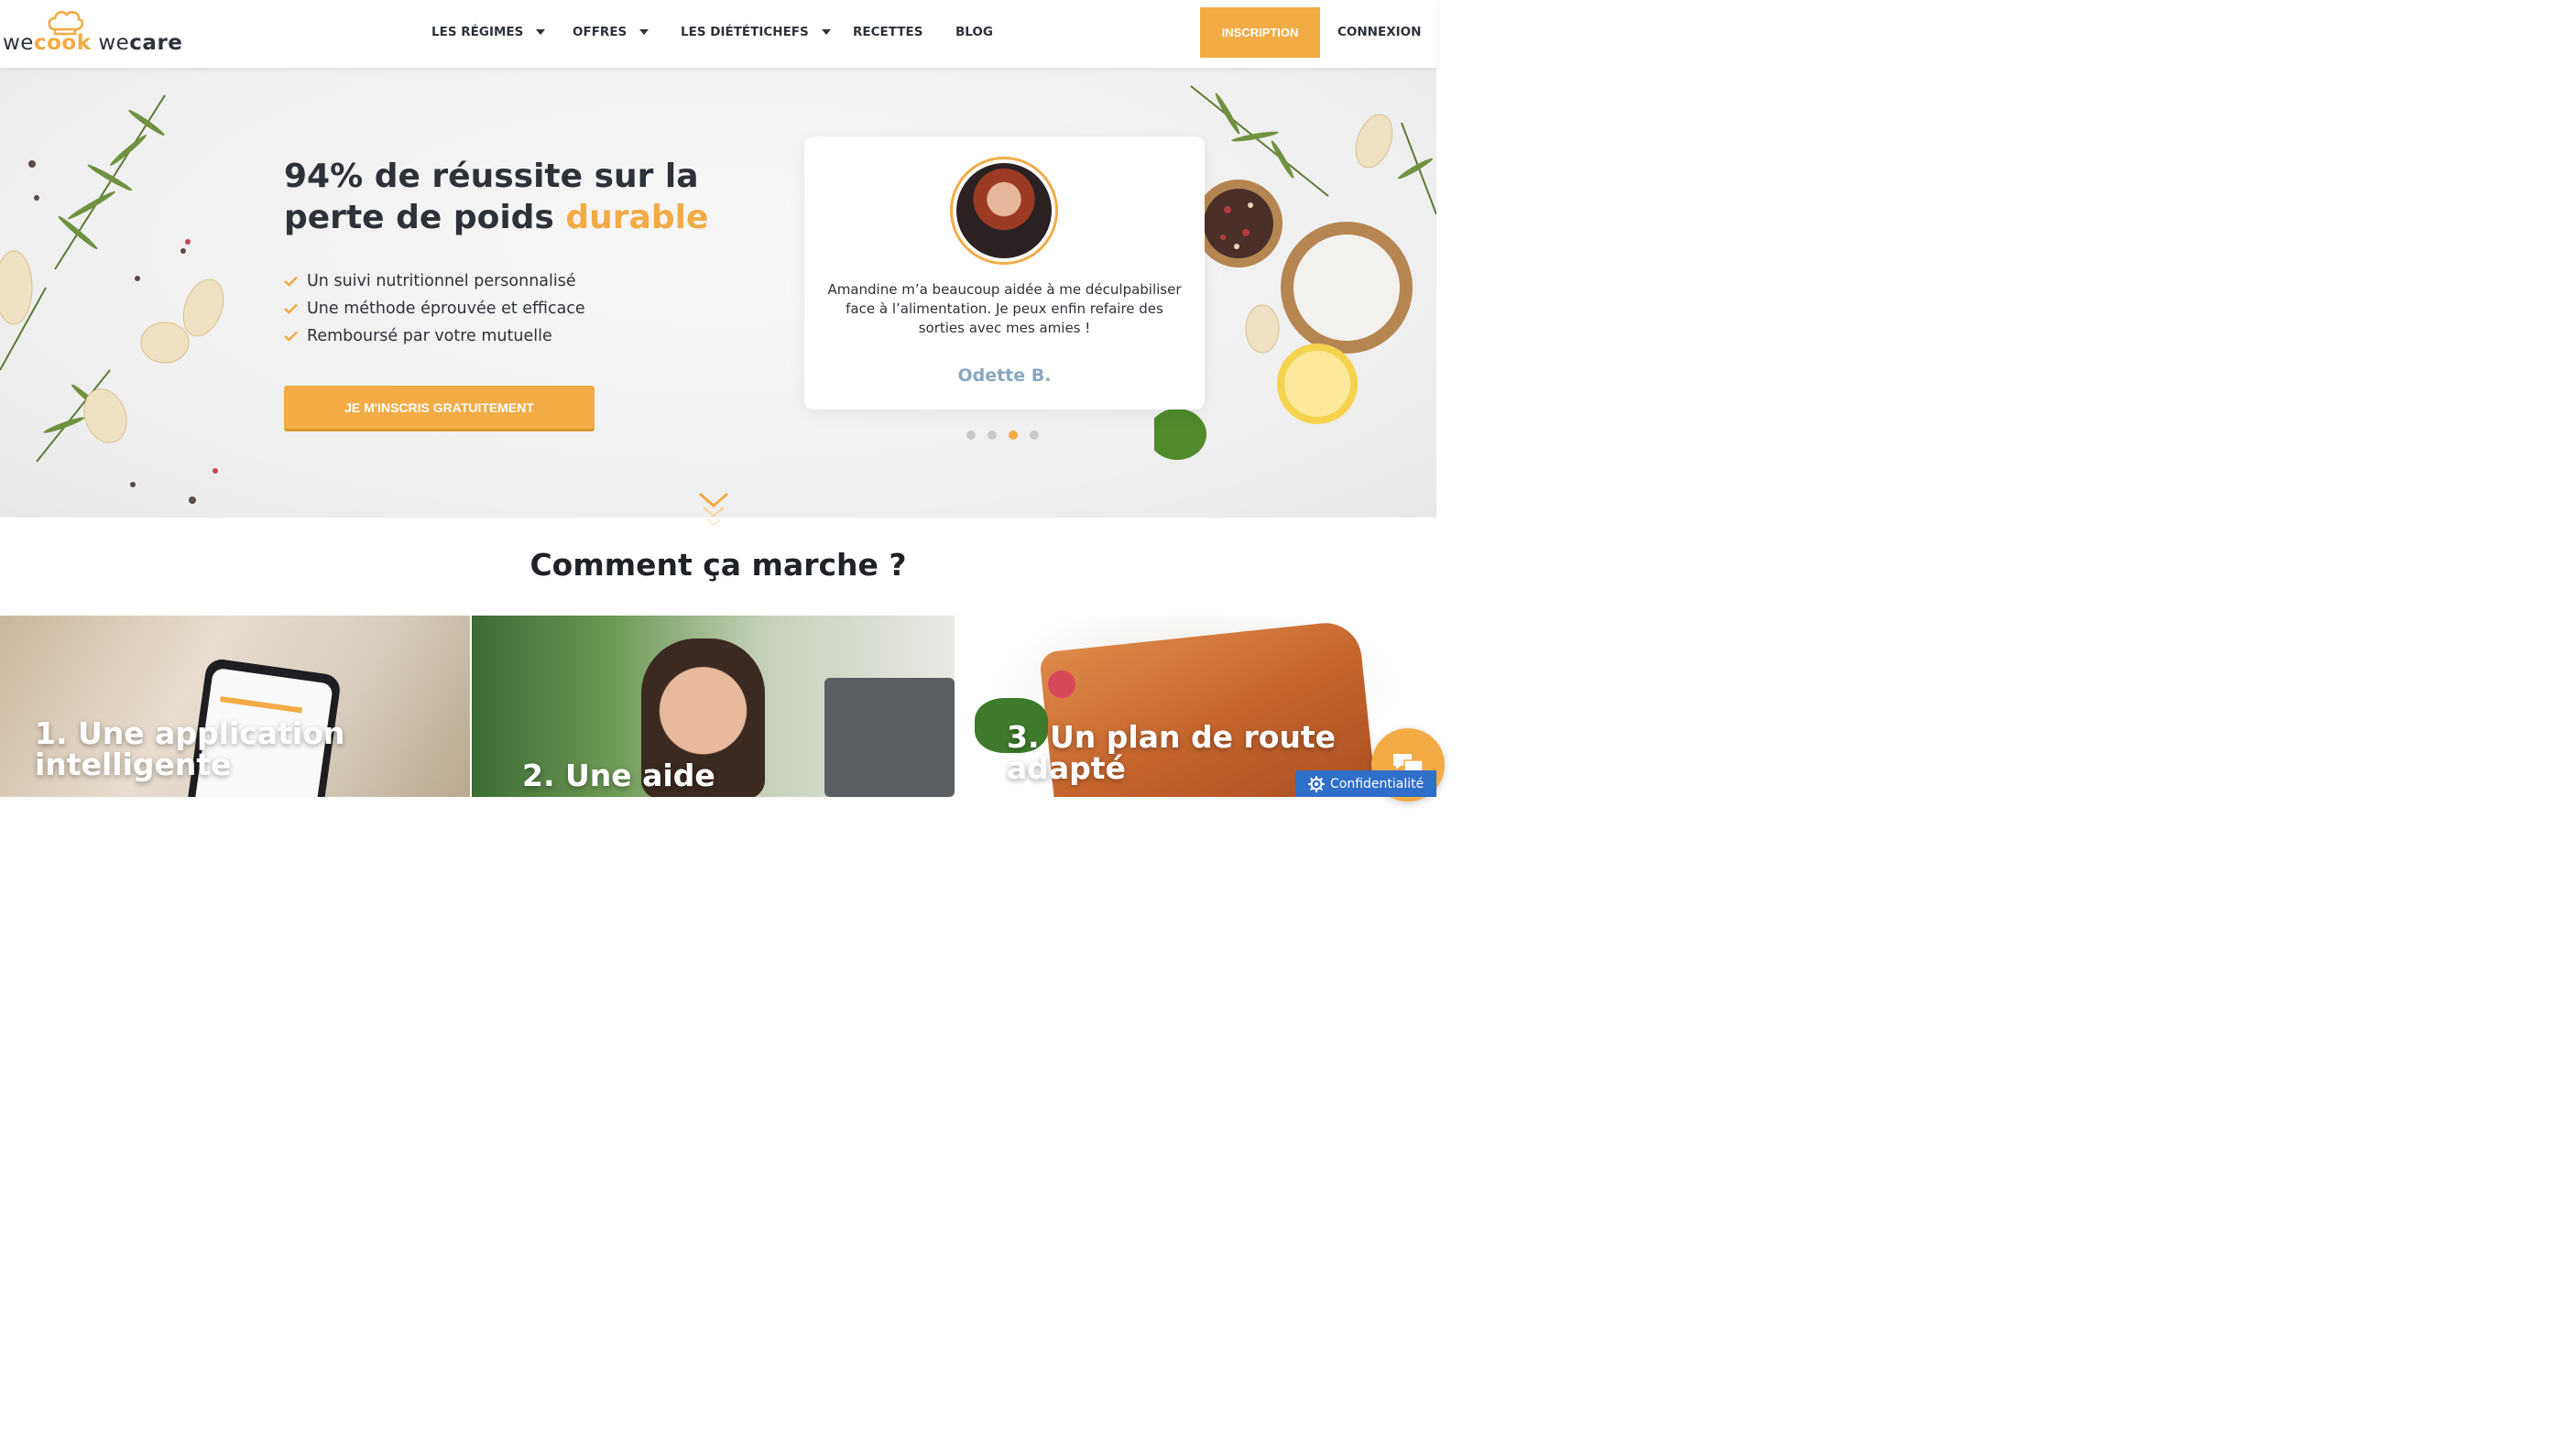 Image resolution: width=2576 pixels, height=1429 pixels. I want to click on nav-item-dieteticiens: LES DIÉTÉTICHEFS, so click(756, 32).